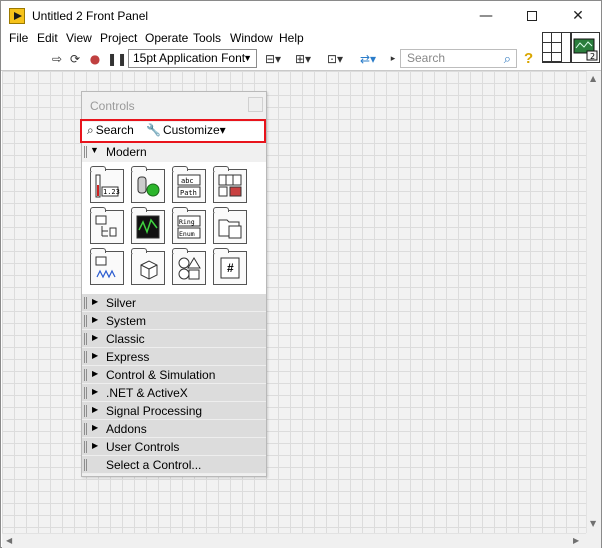  I want to click on boolean-palette-tile, so click(148, 184).